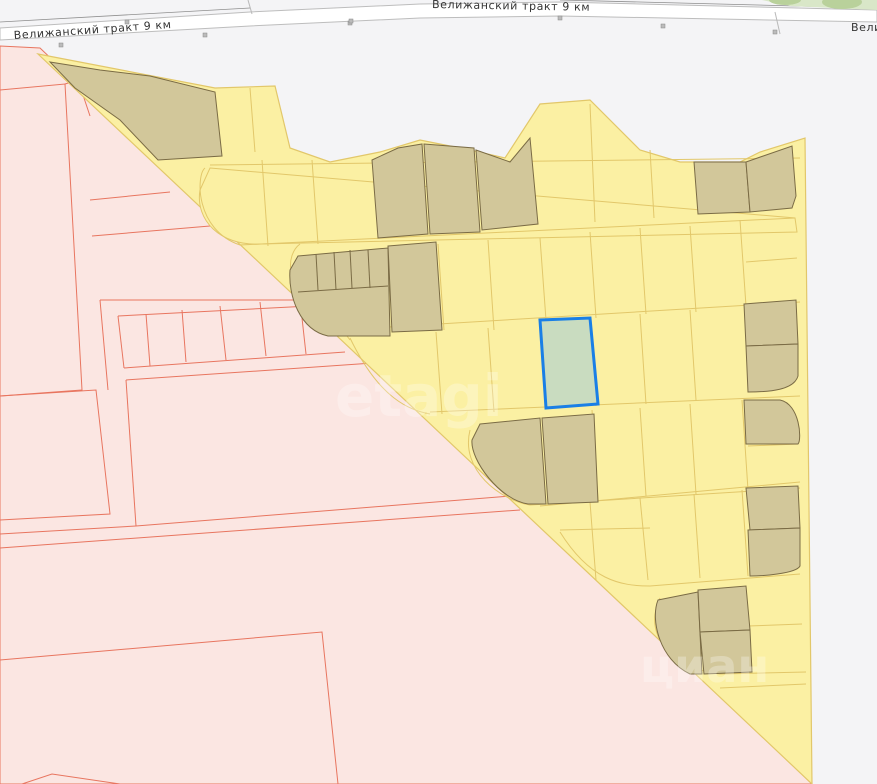 Image resolution: width=877 pixels, height=784 pixels. I want to click on watermark-center: etagi, so click(419, 396).